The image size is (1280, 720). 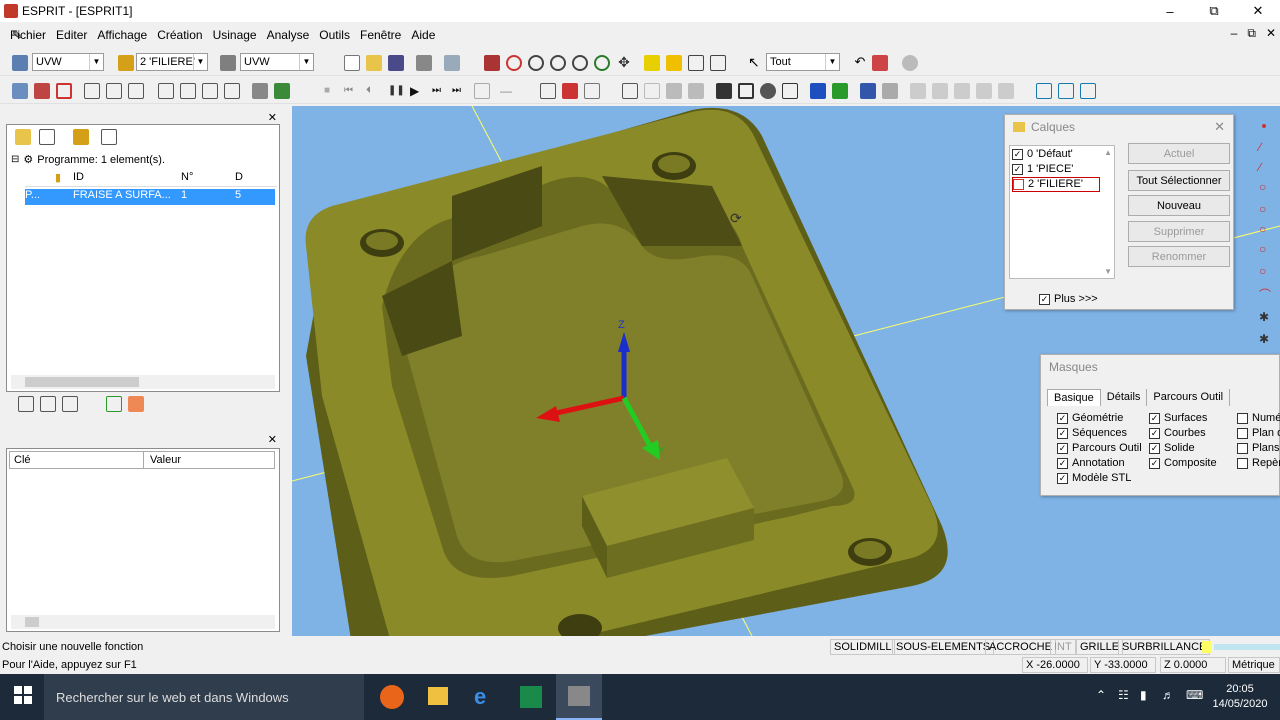 What do you see at coordinates (480, 697) in the screenshot?
I see `edge-icon: e` at bounding box center [480, 697].